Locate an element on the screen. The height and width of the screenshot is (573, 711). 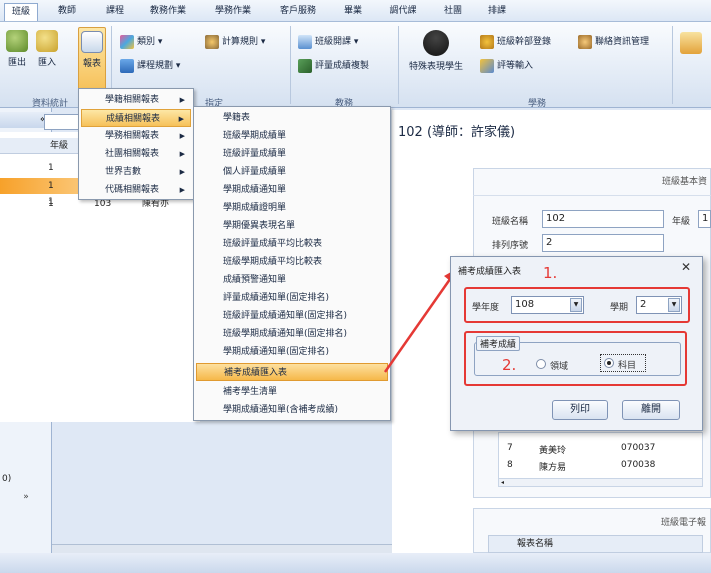
radio-domain-label: 領域 is located at coordinates (559, 367).